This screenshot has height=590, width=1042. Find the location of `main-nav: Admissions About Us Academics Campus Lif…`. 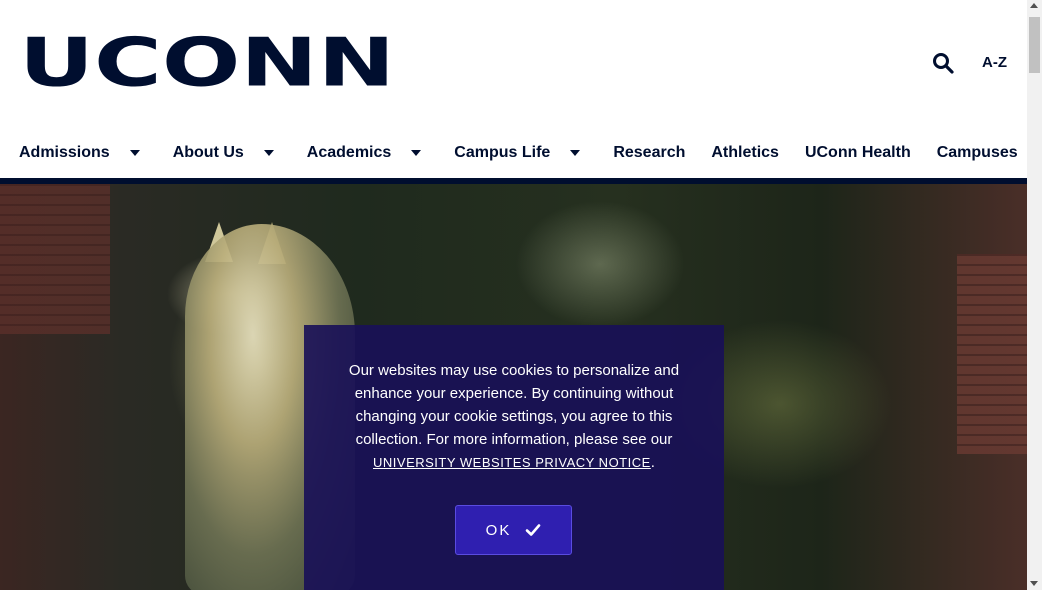

main-nav: Admissions About Us Academics Campus Lif… is located at coordinates (523, 153).